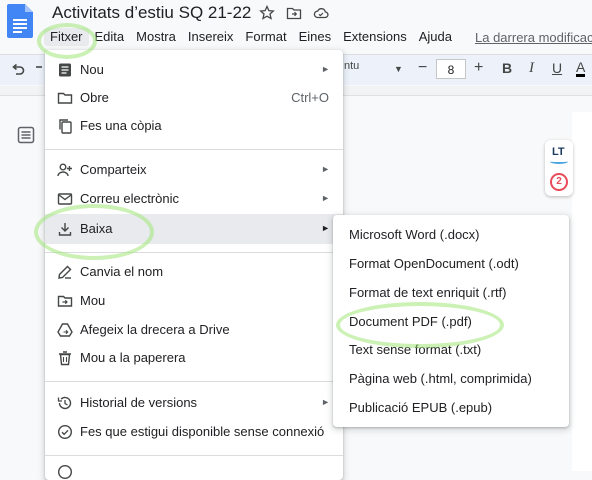 This screenshot has height=480, width=592. What do you see at coordinates (582, 291) in the screenshot?
I see `document-page` at bounding box center [582, 291].